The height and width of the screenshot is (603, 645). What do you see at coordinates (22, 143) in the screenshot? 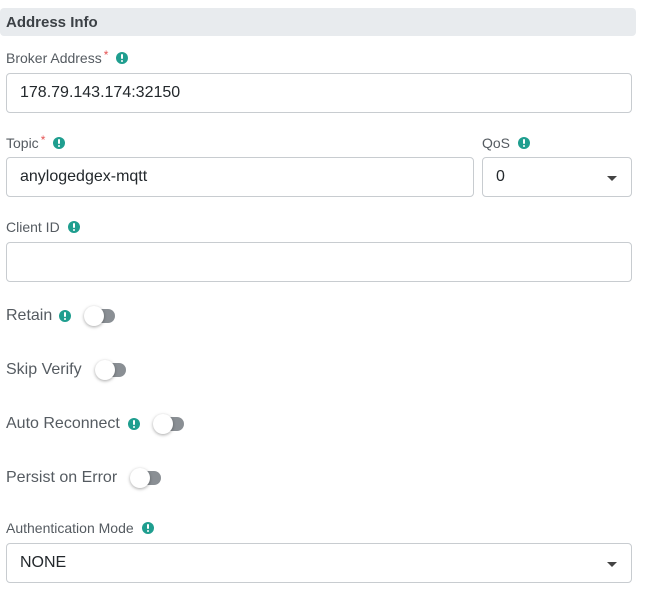
I see `topic-label-text: Topic` at bounding box center [22, 143].